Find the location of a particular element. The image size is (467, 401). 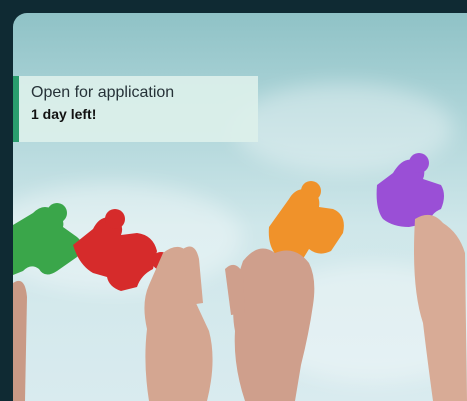

application-status-badge: Open for application 1 day left! is located at coordinates (135, 109).